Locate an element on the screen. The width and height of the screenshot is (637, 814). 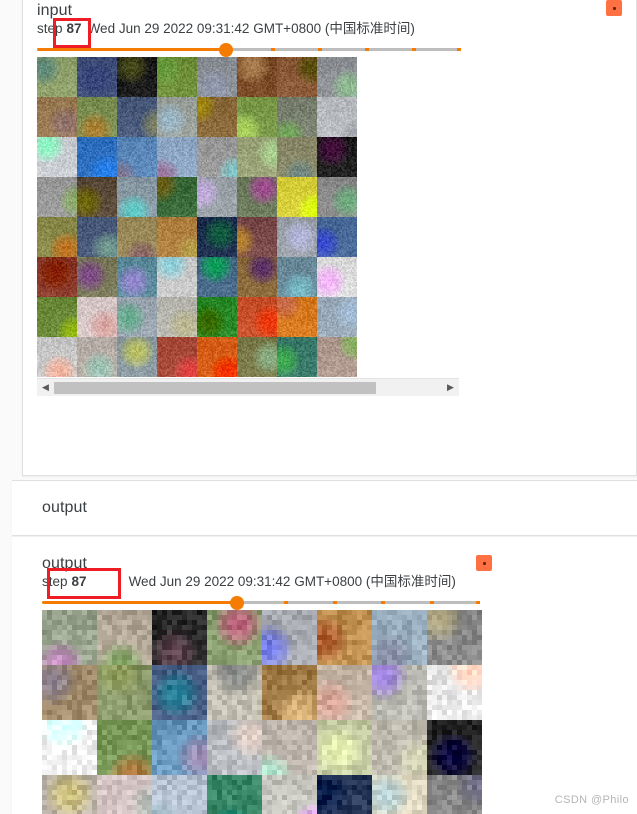
output-panel-title: output is located at coordinates (65, 563).